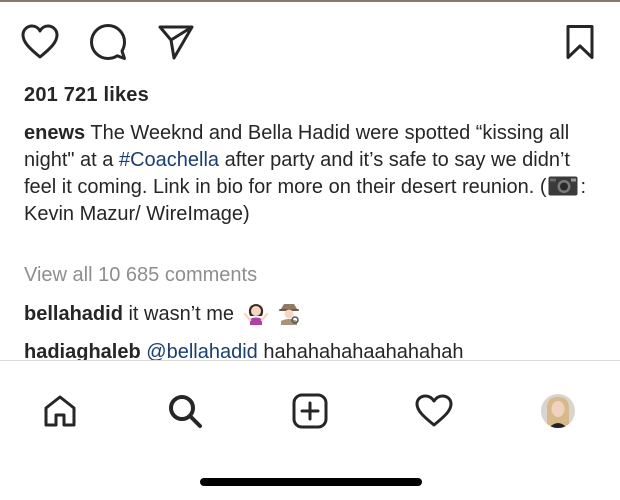 Image resolution: width=620 pixels, height=500 pixels. I want to click on woman-shrugging-icon, so click(255, 314).